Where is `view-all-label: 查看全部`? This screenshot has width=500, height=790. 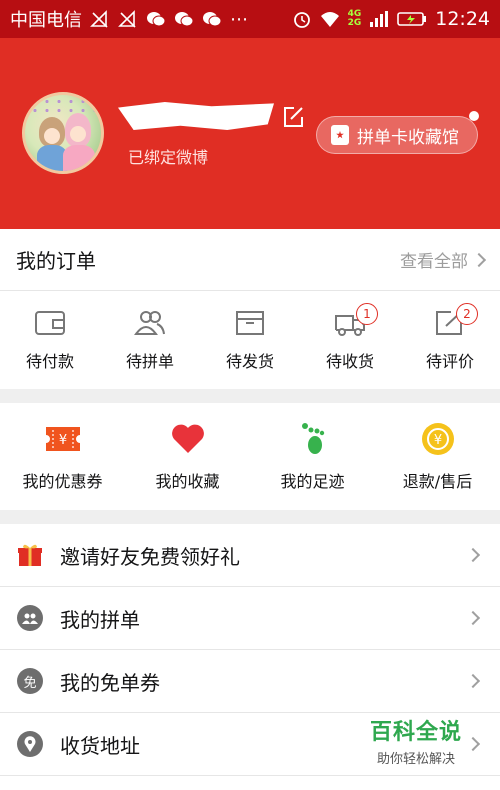
view-all-label: 查看全部 is located at coordinates (434, 262).